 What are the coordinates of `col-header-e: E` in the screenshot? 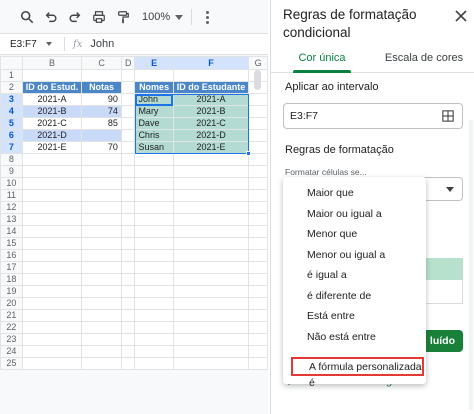 It's located at (154, 63).